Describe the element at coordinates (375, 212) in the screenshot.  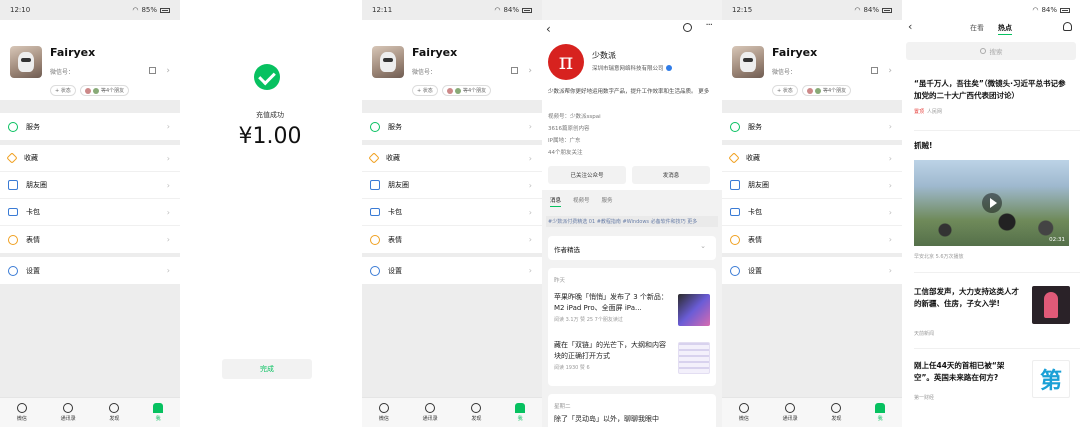
I see `card-icon` at that location.